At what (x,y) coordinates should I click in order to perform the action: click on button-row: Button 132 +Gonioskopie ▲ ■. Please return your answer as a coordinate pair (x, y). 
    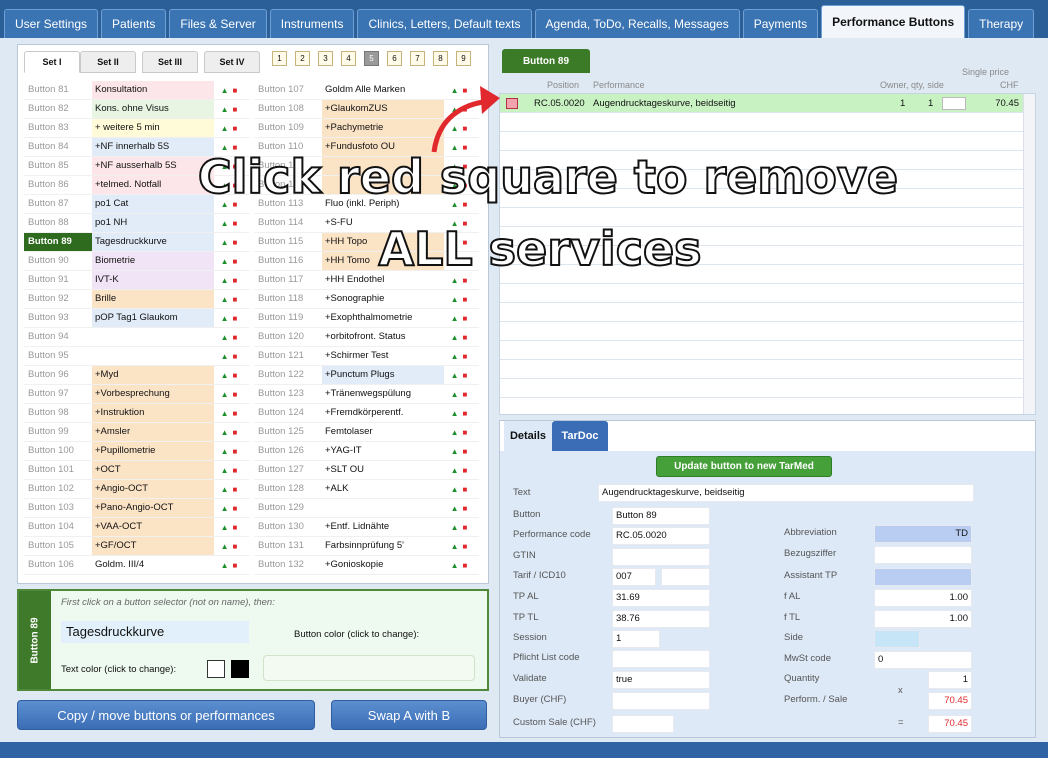
    Looking at the image, I should click on (366, 565).